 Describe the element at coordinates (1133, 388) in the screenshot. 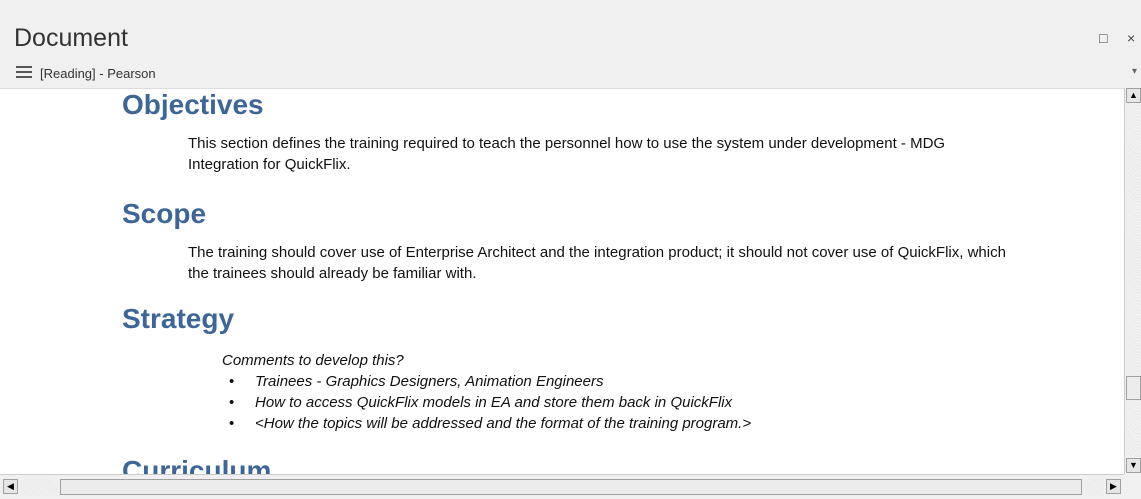

I see `vertical-scroll-thumb` at that location.